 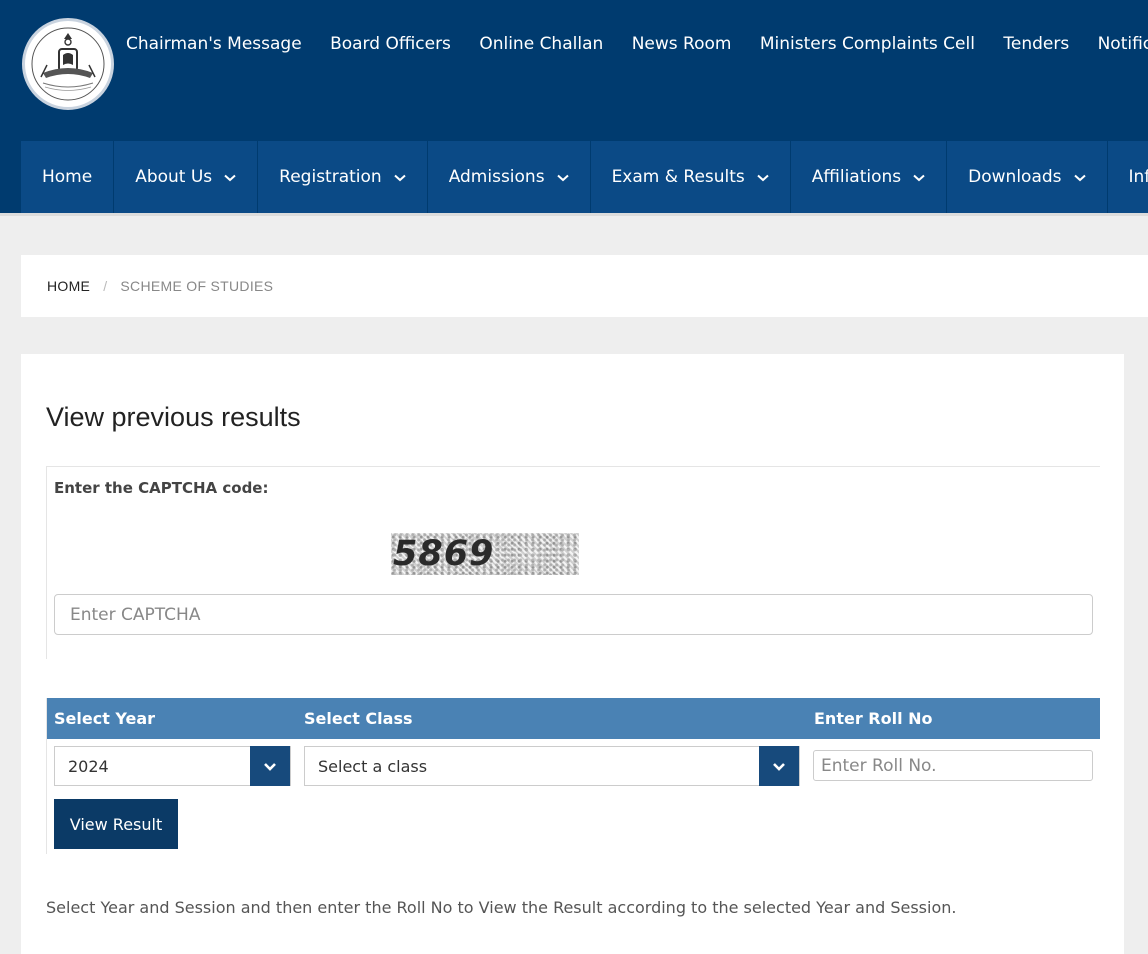 I want to click on form-header-row: Select Year Select Class Enter Roll No, so click(x=573, y=718).